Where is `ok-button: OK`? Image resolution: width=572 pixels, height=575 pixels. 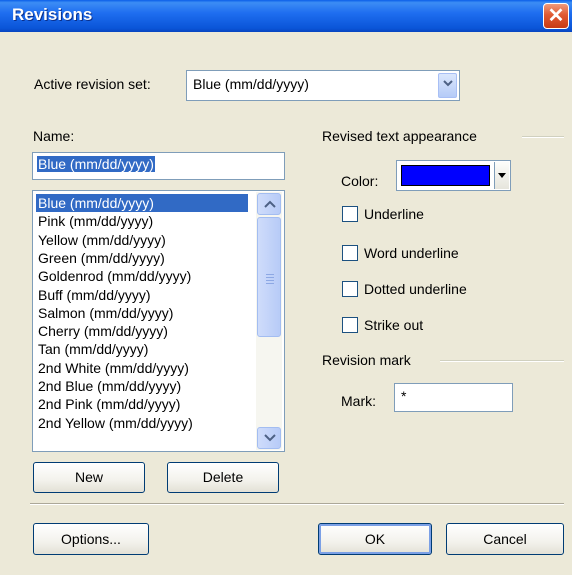
ok-button: OK is located at coordinates (375, 539).